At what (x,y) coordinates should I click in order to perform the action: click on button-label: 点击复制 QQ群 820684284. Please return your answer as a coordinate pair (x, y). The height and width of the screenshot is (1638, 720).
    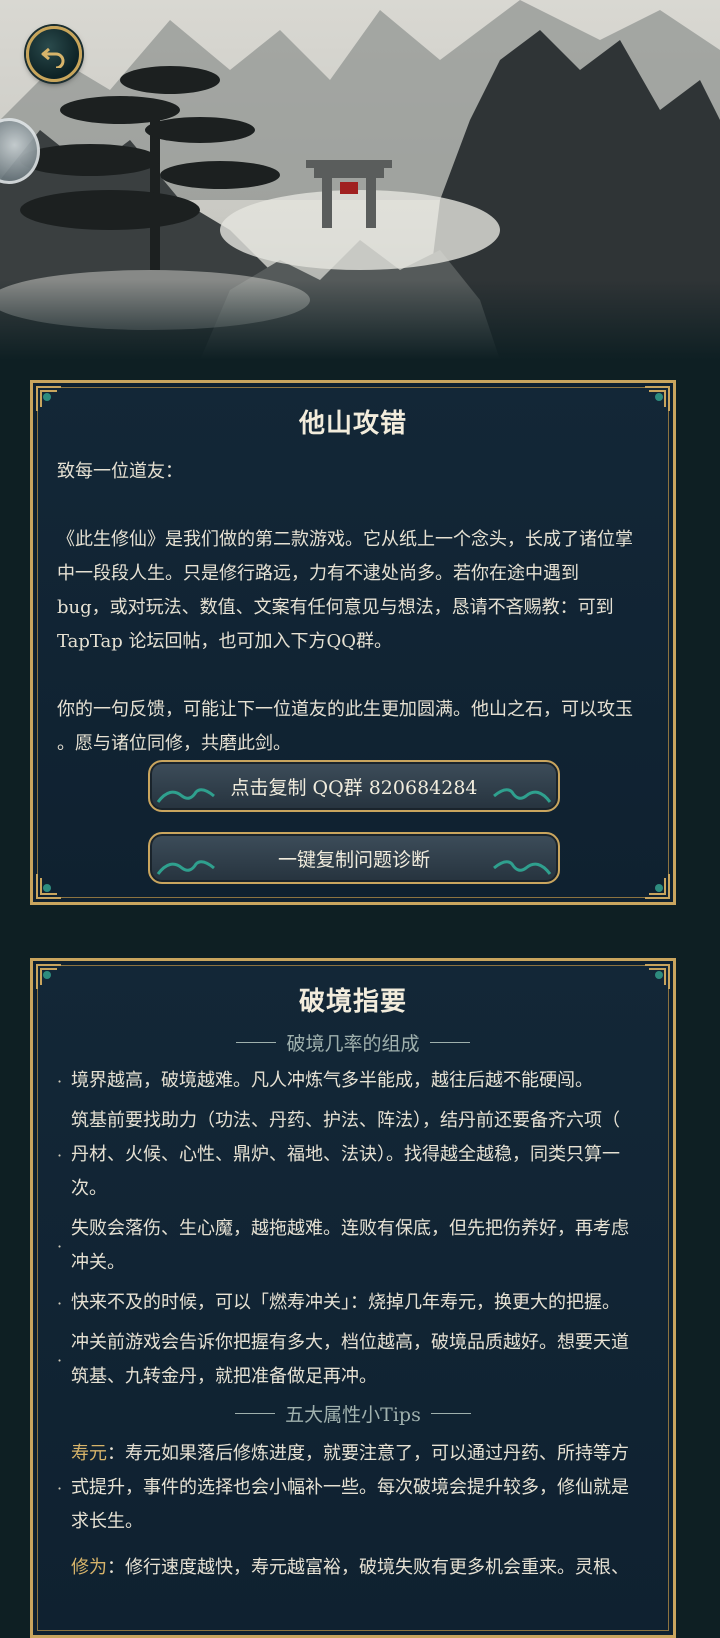
    Looking at the image, I should click on (354, 787).